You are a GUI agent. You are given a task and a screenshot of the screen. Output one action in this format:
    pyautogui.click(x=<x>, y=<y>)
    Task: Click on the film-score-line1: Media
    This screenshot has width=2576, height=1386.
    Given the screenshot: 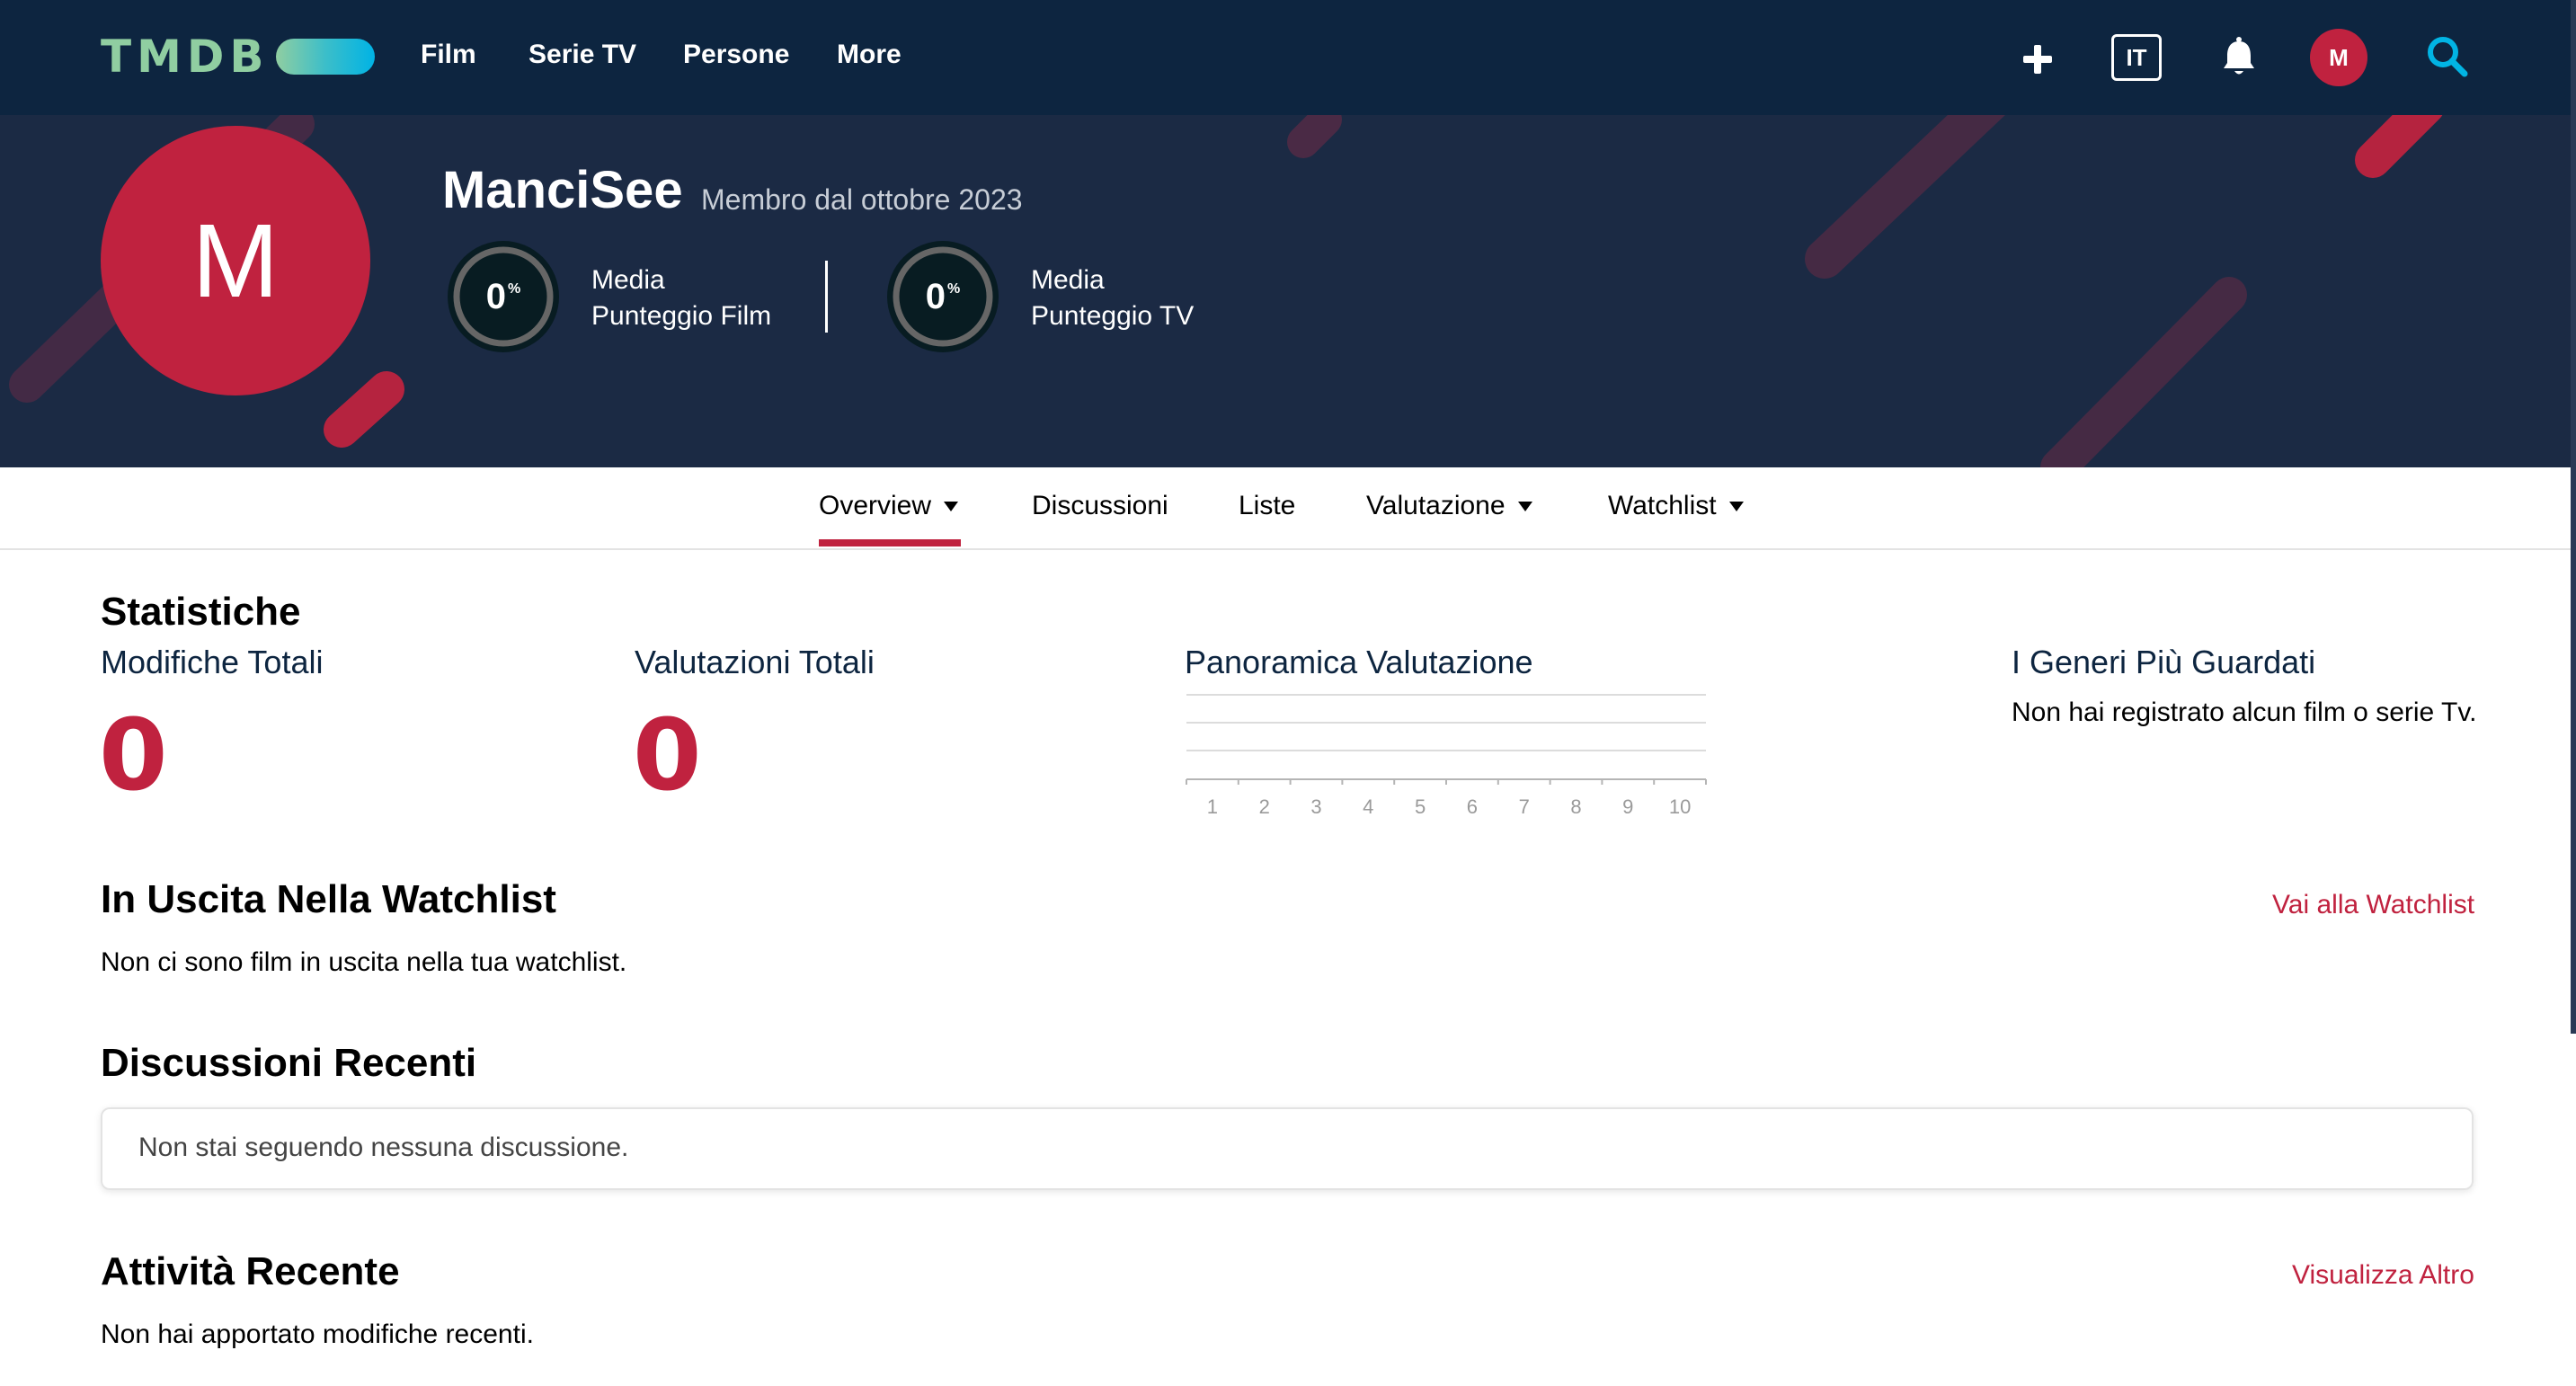 What is the action you would take?
    pyautogui.click(x=628, y=280)
    